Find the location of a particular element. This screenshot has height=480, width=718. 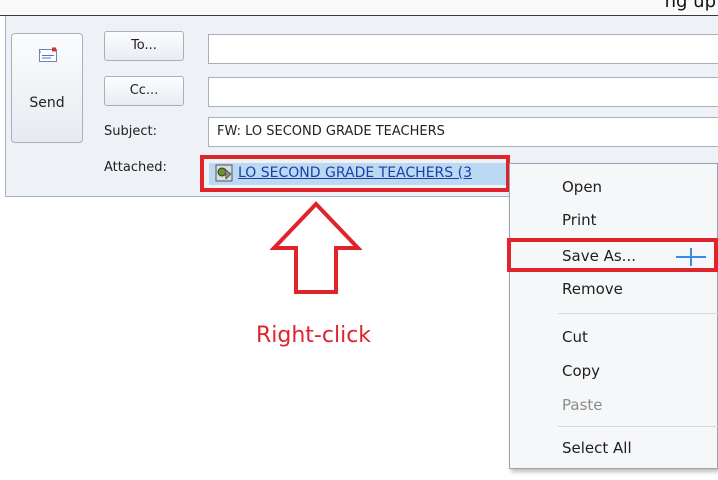

send-mail-icon is located at coordinates (48, 54).